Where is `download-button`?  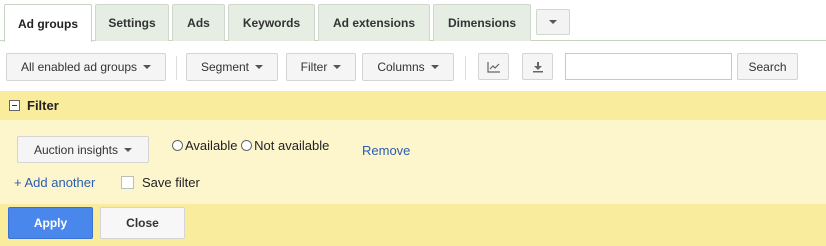 download-button is located at coordinates (537, 66).